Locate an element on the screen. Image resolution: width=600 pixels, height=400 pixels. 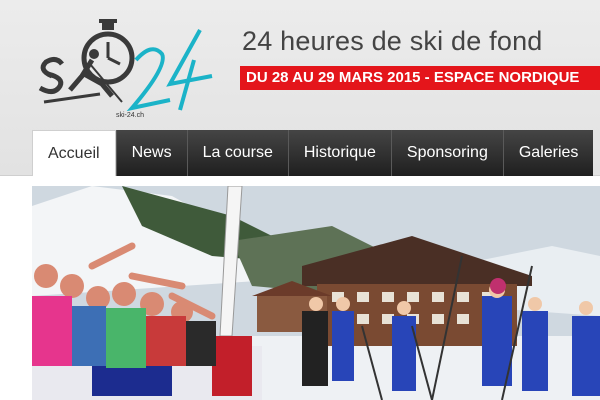
site-logo: ski-24.ch is located at coordinates (125, 66).